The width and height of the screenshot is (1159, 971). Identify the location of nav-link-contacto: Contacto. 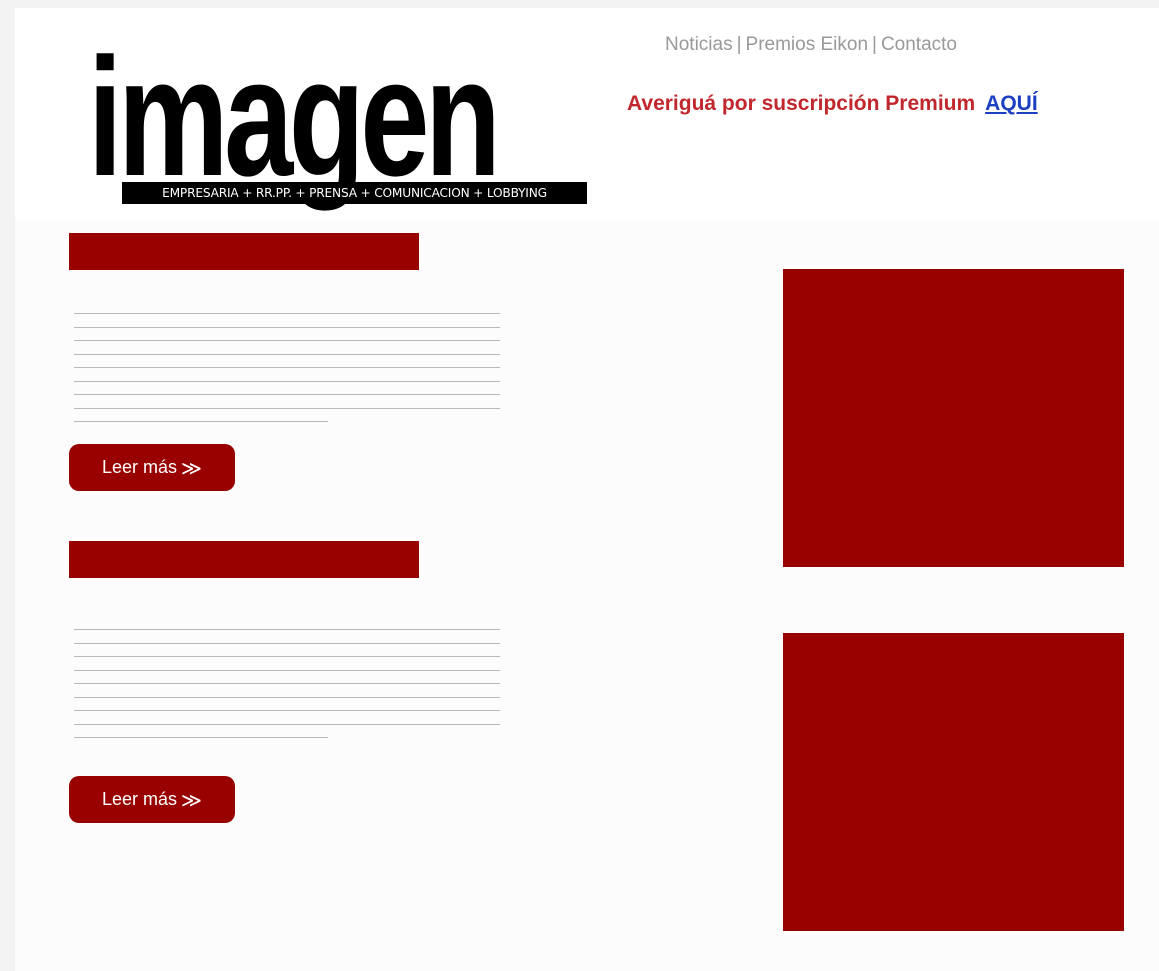
(919, 44).